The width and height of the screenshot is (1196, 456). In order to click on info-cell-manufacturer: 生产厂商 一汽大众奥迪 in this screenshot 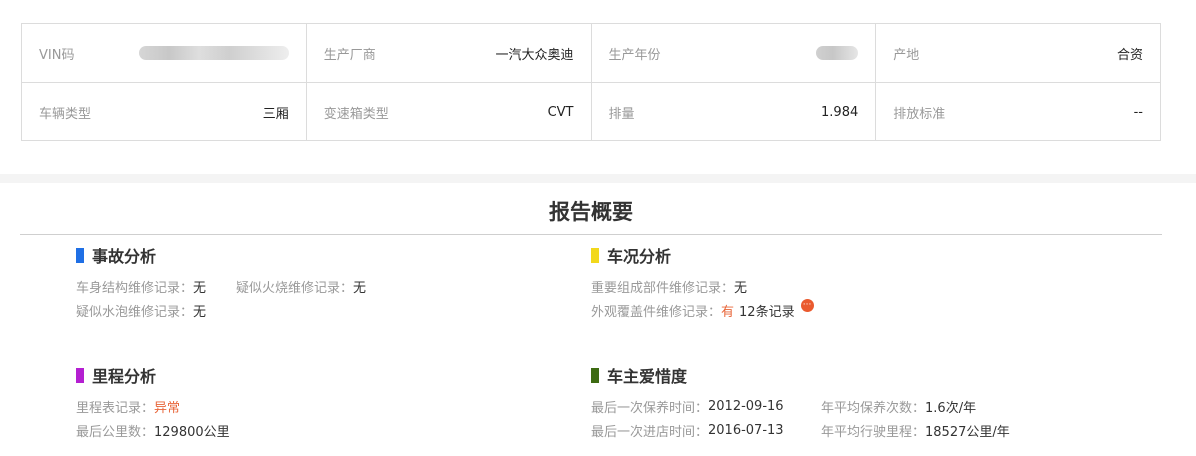, I will do `click(448, 53)`.